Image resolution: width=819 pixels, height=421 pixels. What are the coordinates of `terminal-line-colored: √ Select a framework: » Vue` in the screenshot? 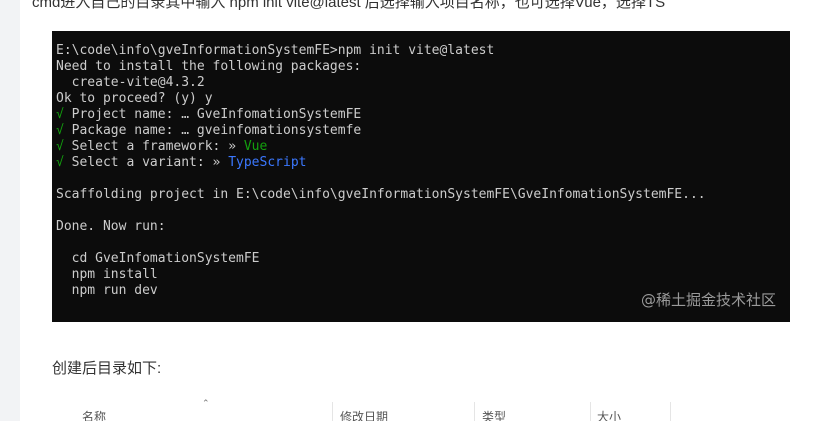 It's located at (162, 146).